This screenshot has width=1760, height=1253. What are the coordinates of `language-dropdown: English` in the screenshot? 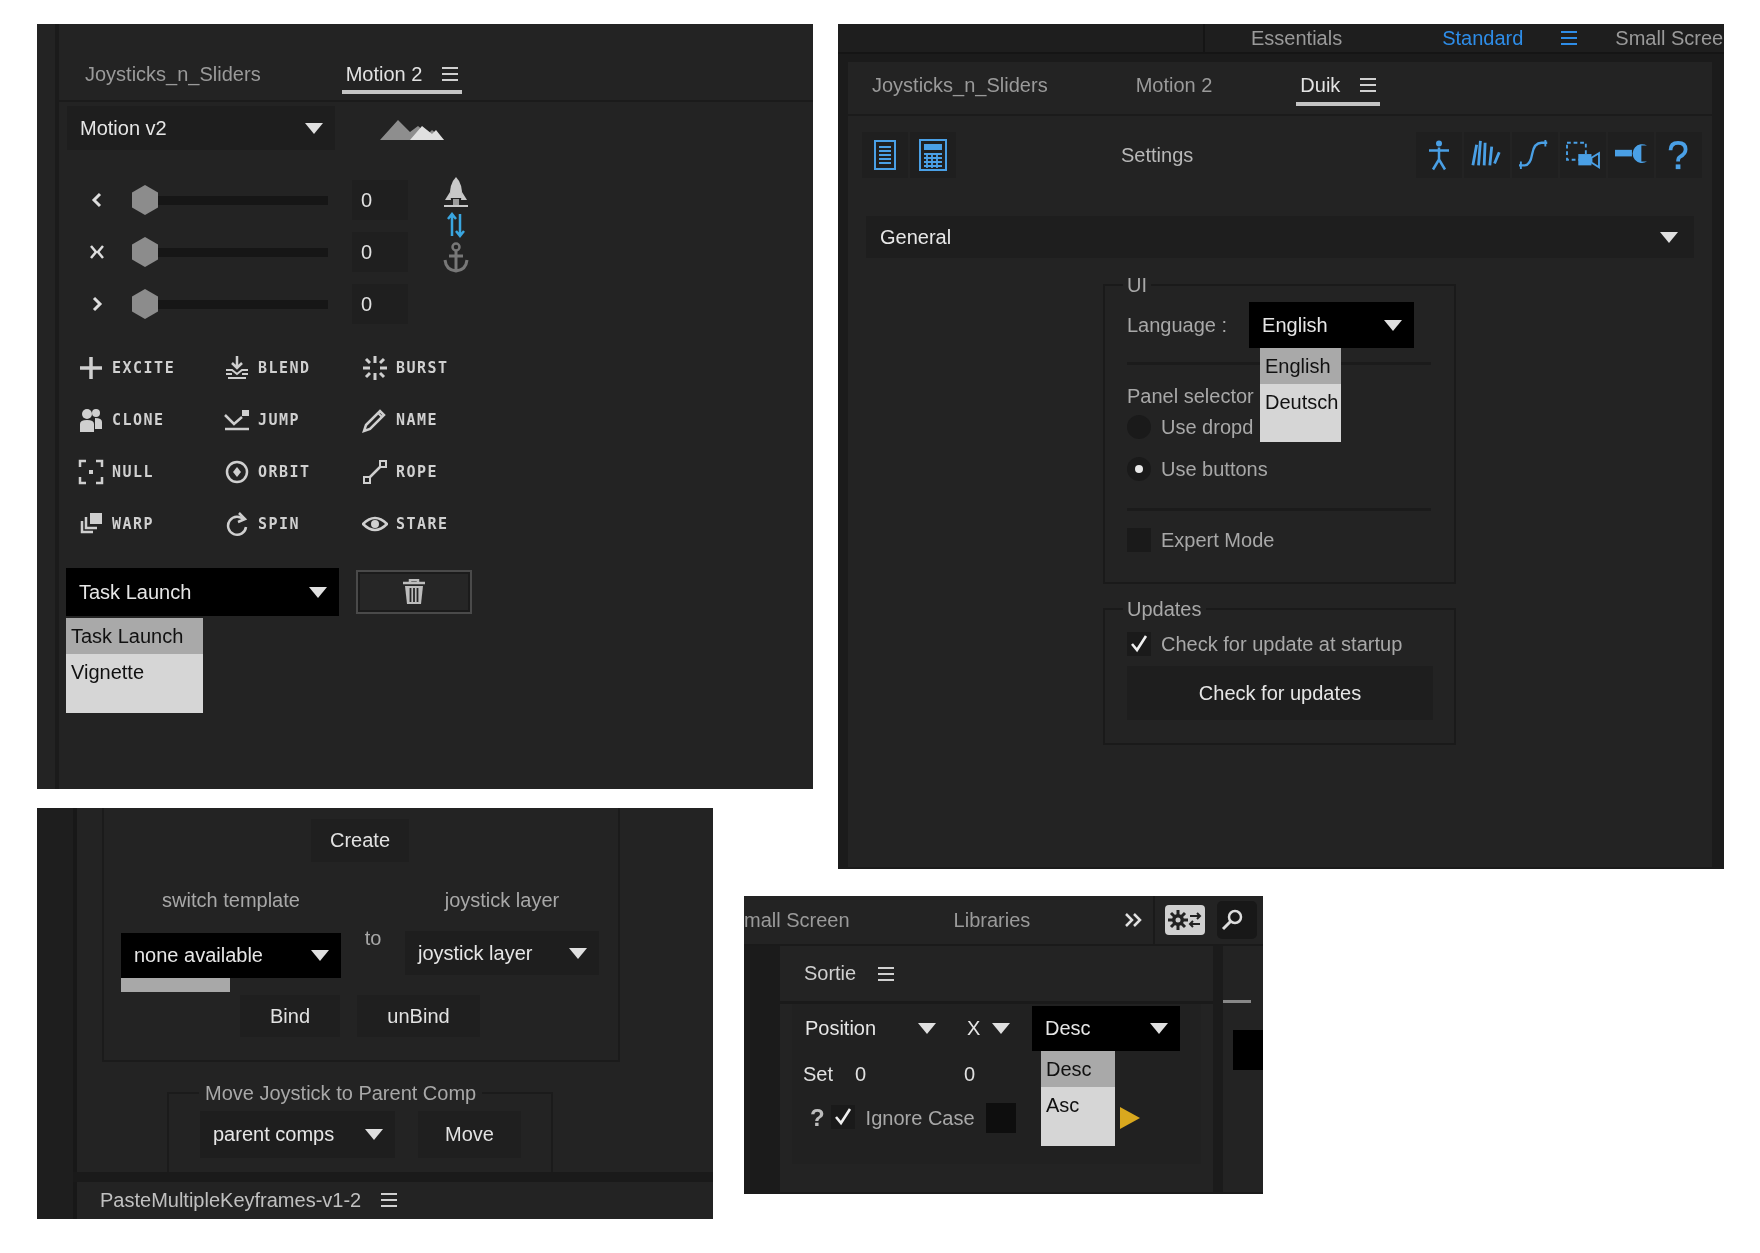 It's located at (1332, 325).